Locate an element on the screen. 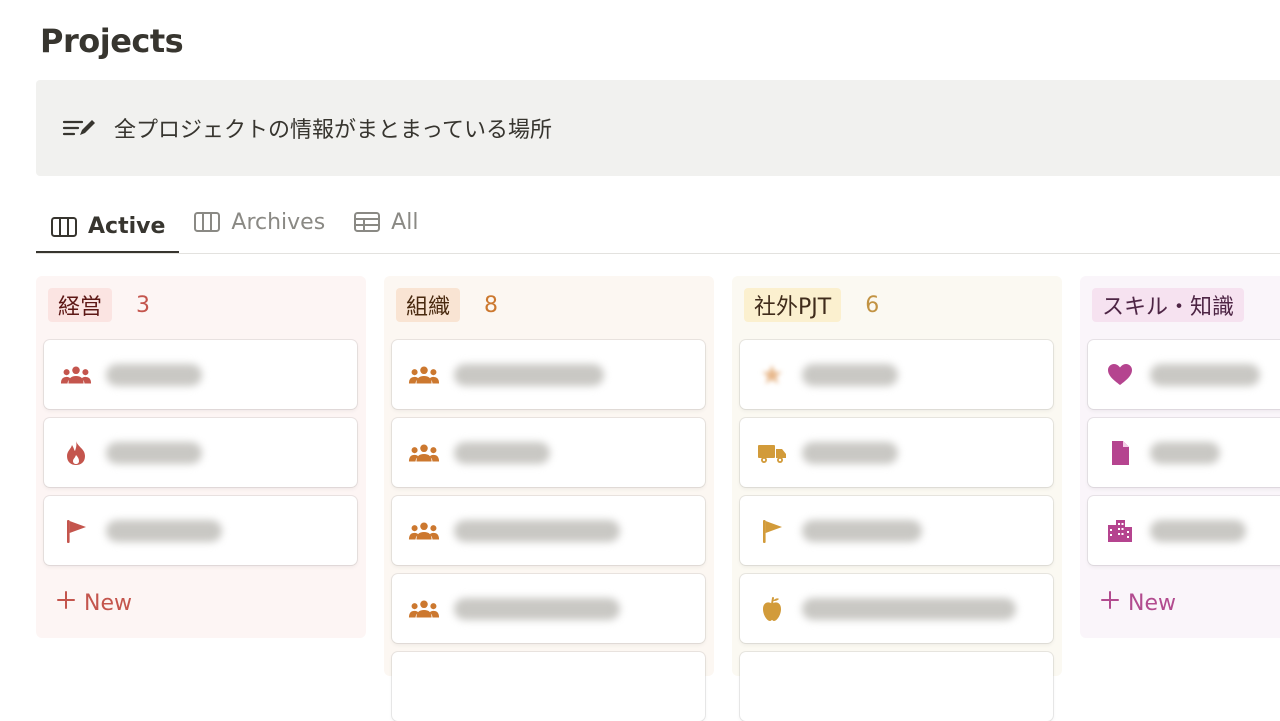  column-header: 組織 8 is located at coordinates (447, 305).